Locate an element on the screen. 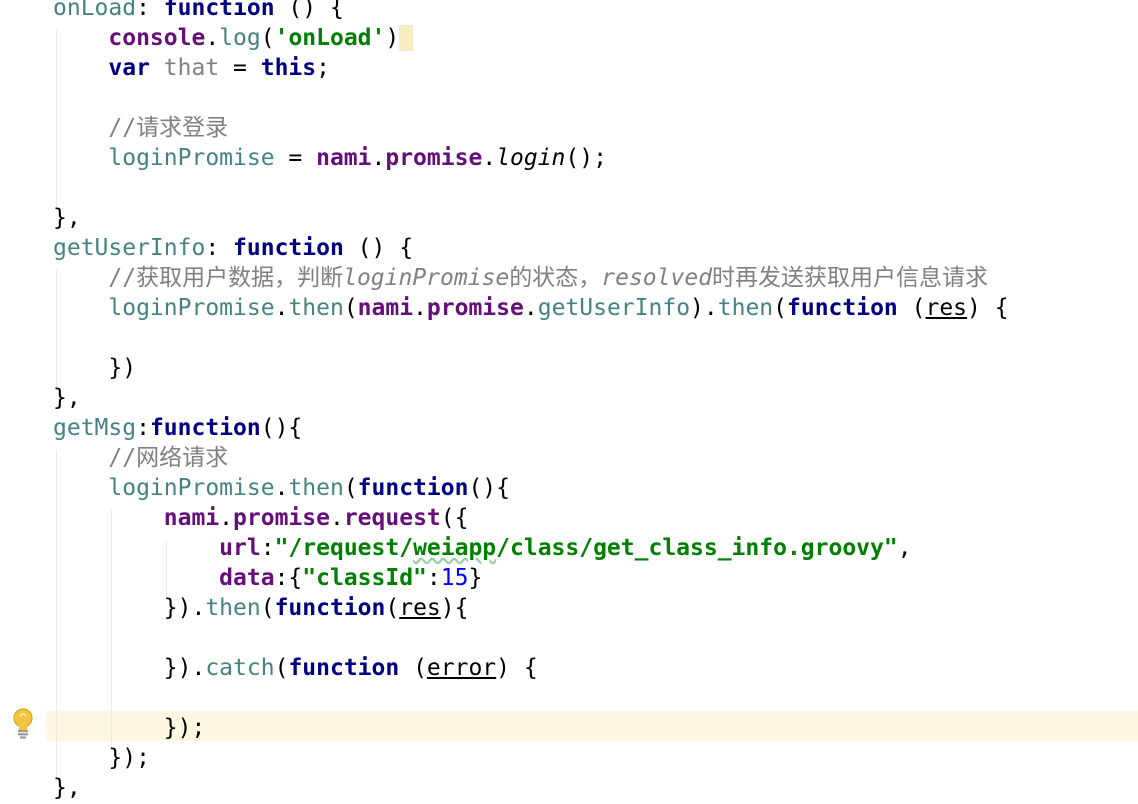 The height and width of the screenshot is (804, 1138). code-token: () { is located at coordinates (378, 248).